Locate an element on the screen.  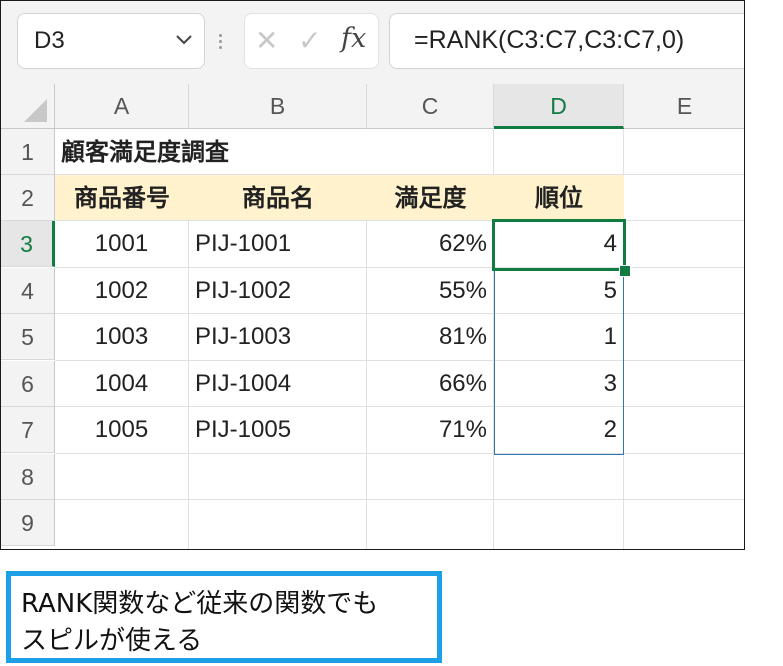
header-satisfaction: 満足度 is located at coordinates (430, 198).